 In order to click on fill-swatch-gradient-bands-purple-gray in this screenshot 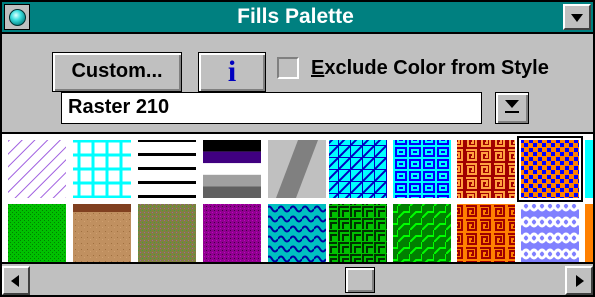, I will do `click(232, 169)`.